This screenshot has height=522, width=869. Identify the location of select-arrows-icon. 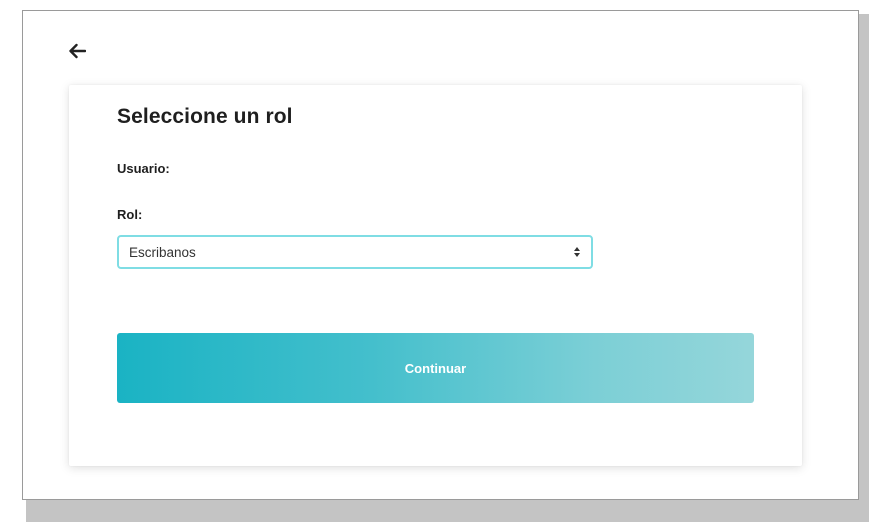
(577, 252).